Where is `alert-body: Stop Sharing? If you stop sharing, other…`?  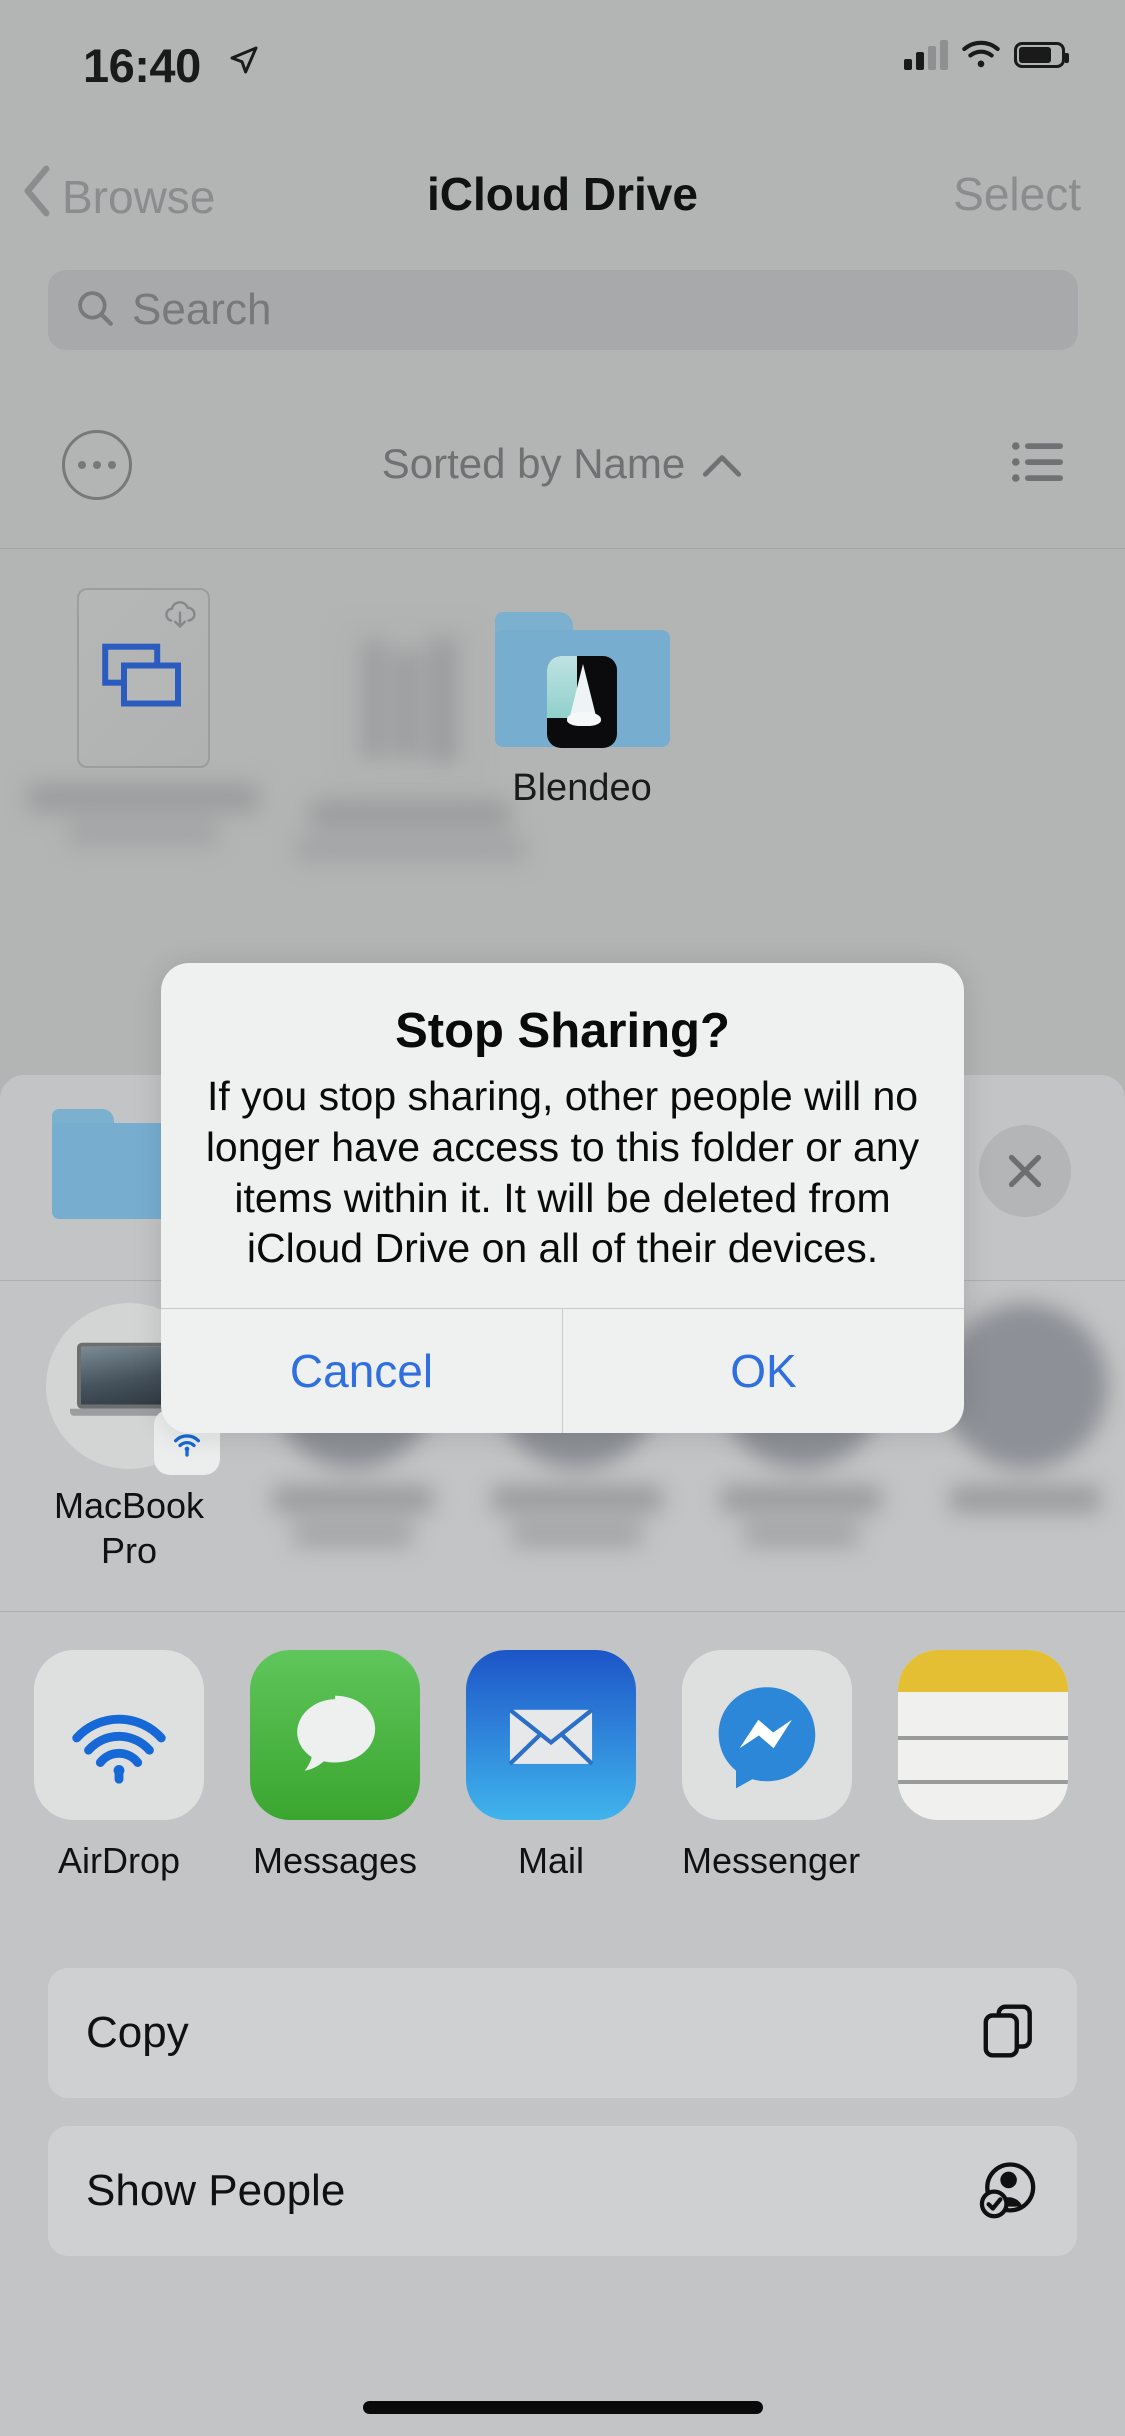 alert-body: Stop Sharing? If you stop sharing, other… is located at coordinates (562, 1135).